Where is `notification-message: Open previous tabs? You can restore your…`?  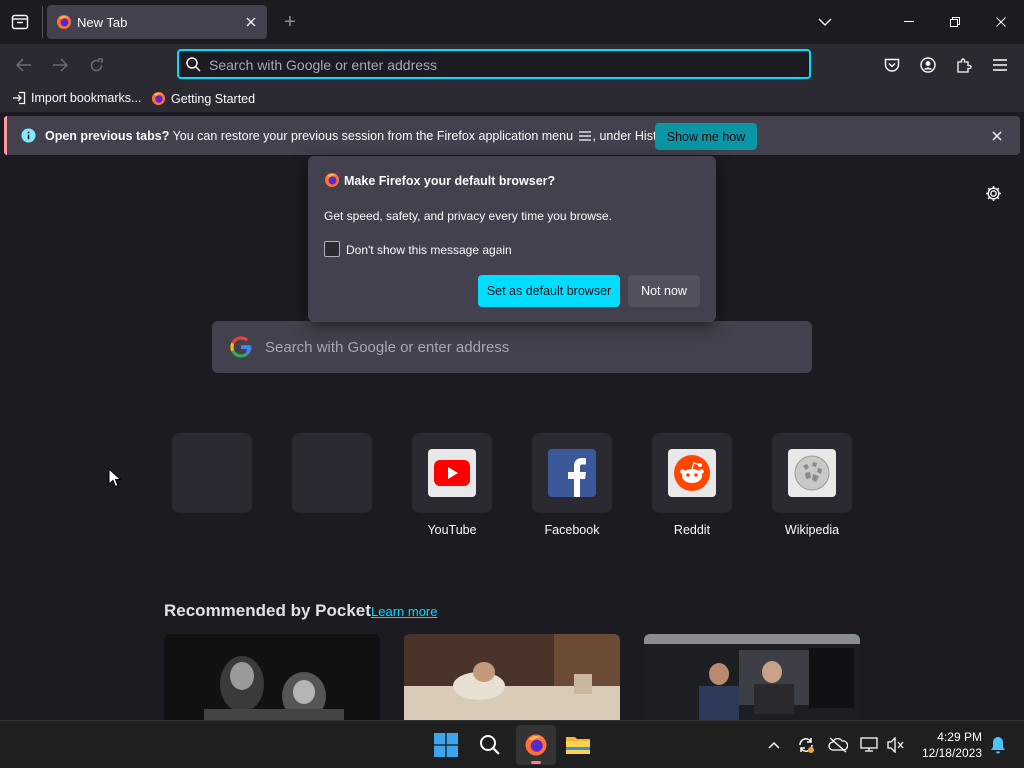 notification-message: Open previous tabs? You can restore your… is located at coordinates (360, 136).